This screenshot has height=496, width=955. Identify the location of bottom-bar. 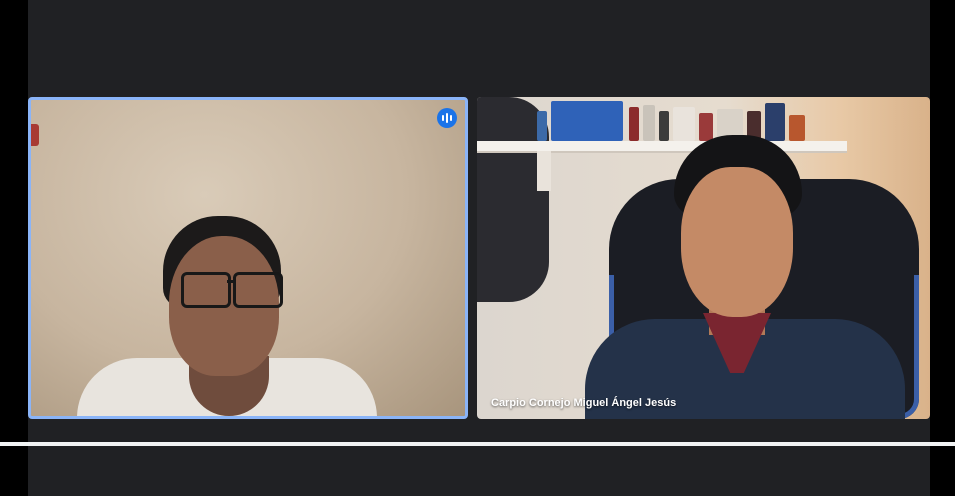
(479, 471).